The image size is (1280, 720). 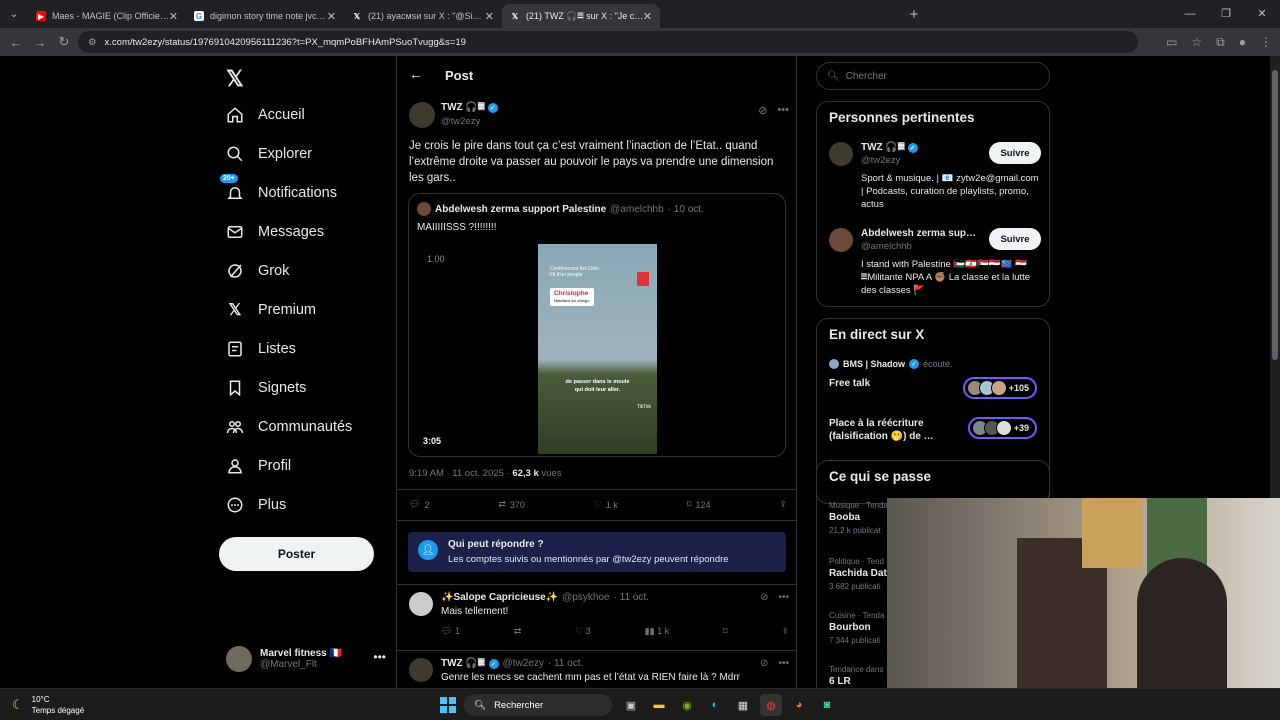 I want to click on taskbar-search: 🔍︎ Rechercher, so click(x=538, y=705).